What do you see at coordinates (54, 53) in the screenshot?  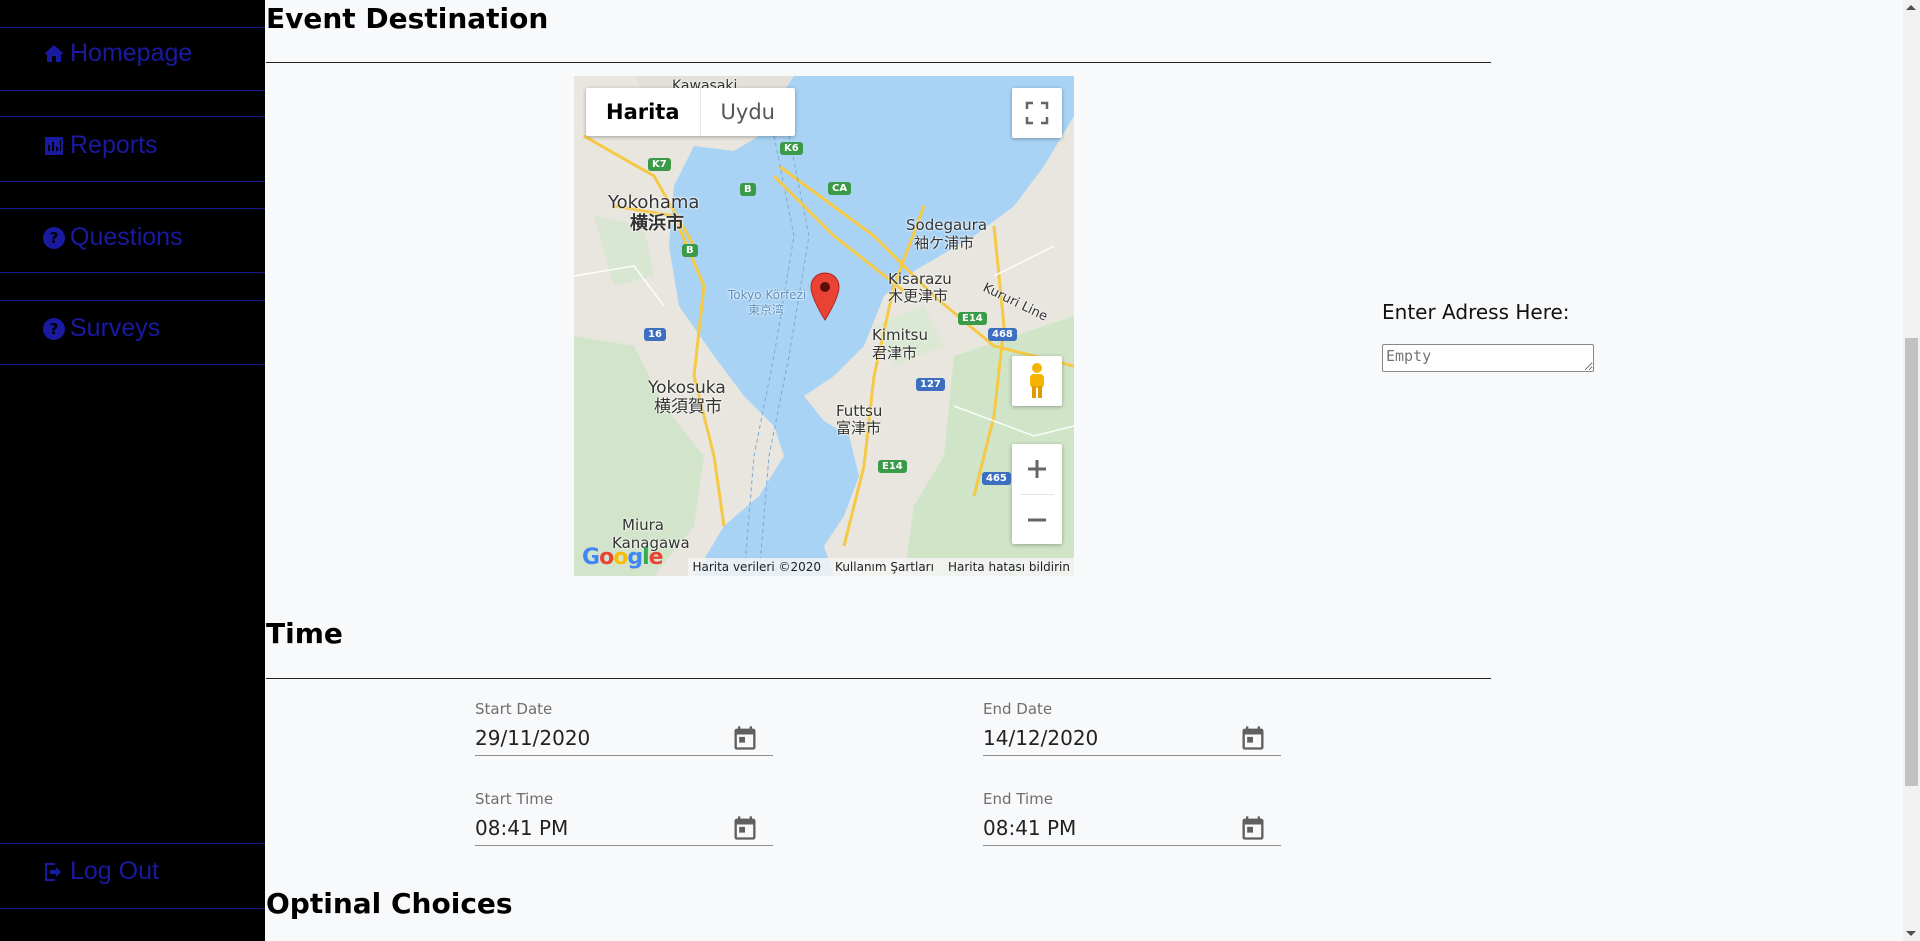 I see `home-icon` at bounding box center [54, 53].